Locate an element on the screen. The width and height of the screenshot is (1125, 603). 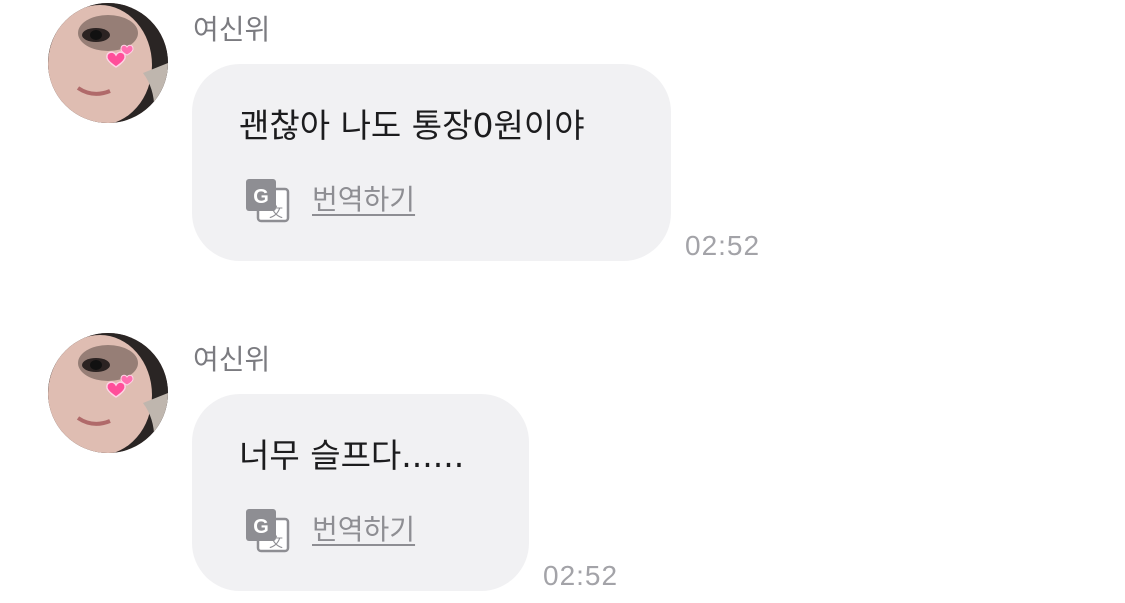
message-bubble: 너무 슬프다...... G 文 번역하기 is located at coordinates (360, 492).